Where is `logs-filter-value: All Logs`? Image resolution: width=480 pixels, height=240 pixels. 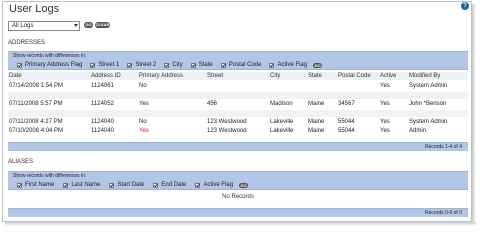
logs-filter-value: All Logs is located at coordinates (23, 26).